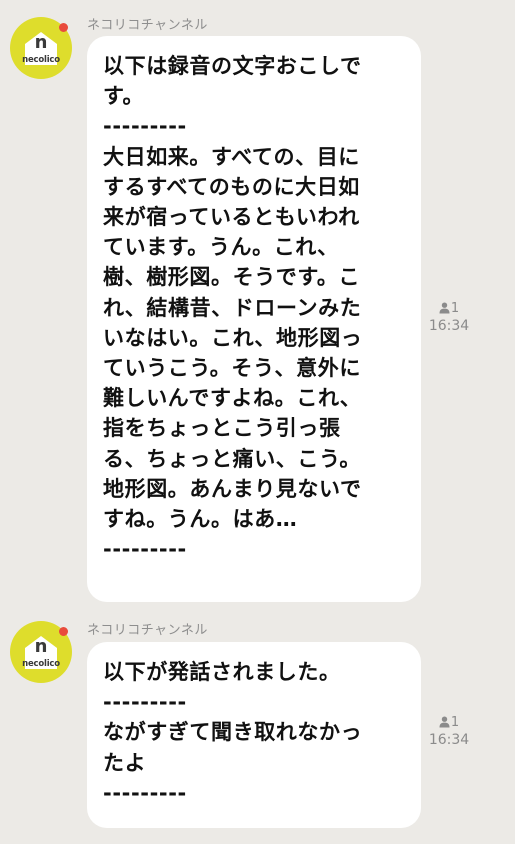 The height and width of the screenshot is (844, 515). Describe the element at coordinates (222, 672) in the screenshot. I see `message-line: 以下が発話されました。` at that location.